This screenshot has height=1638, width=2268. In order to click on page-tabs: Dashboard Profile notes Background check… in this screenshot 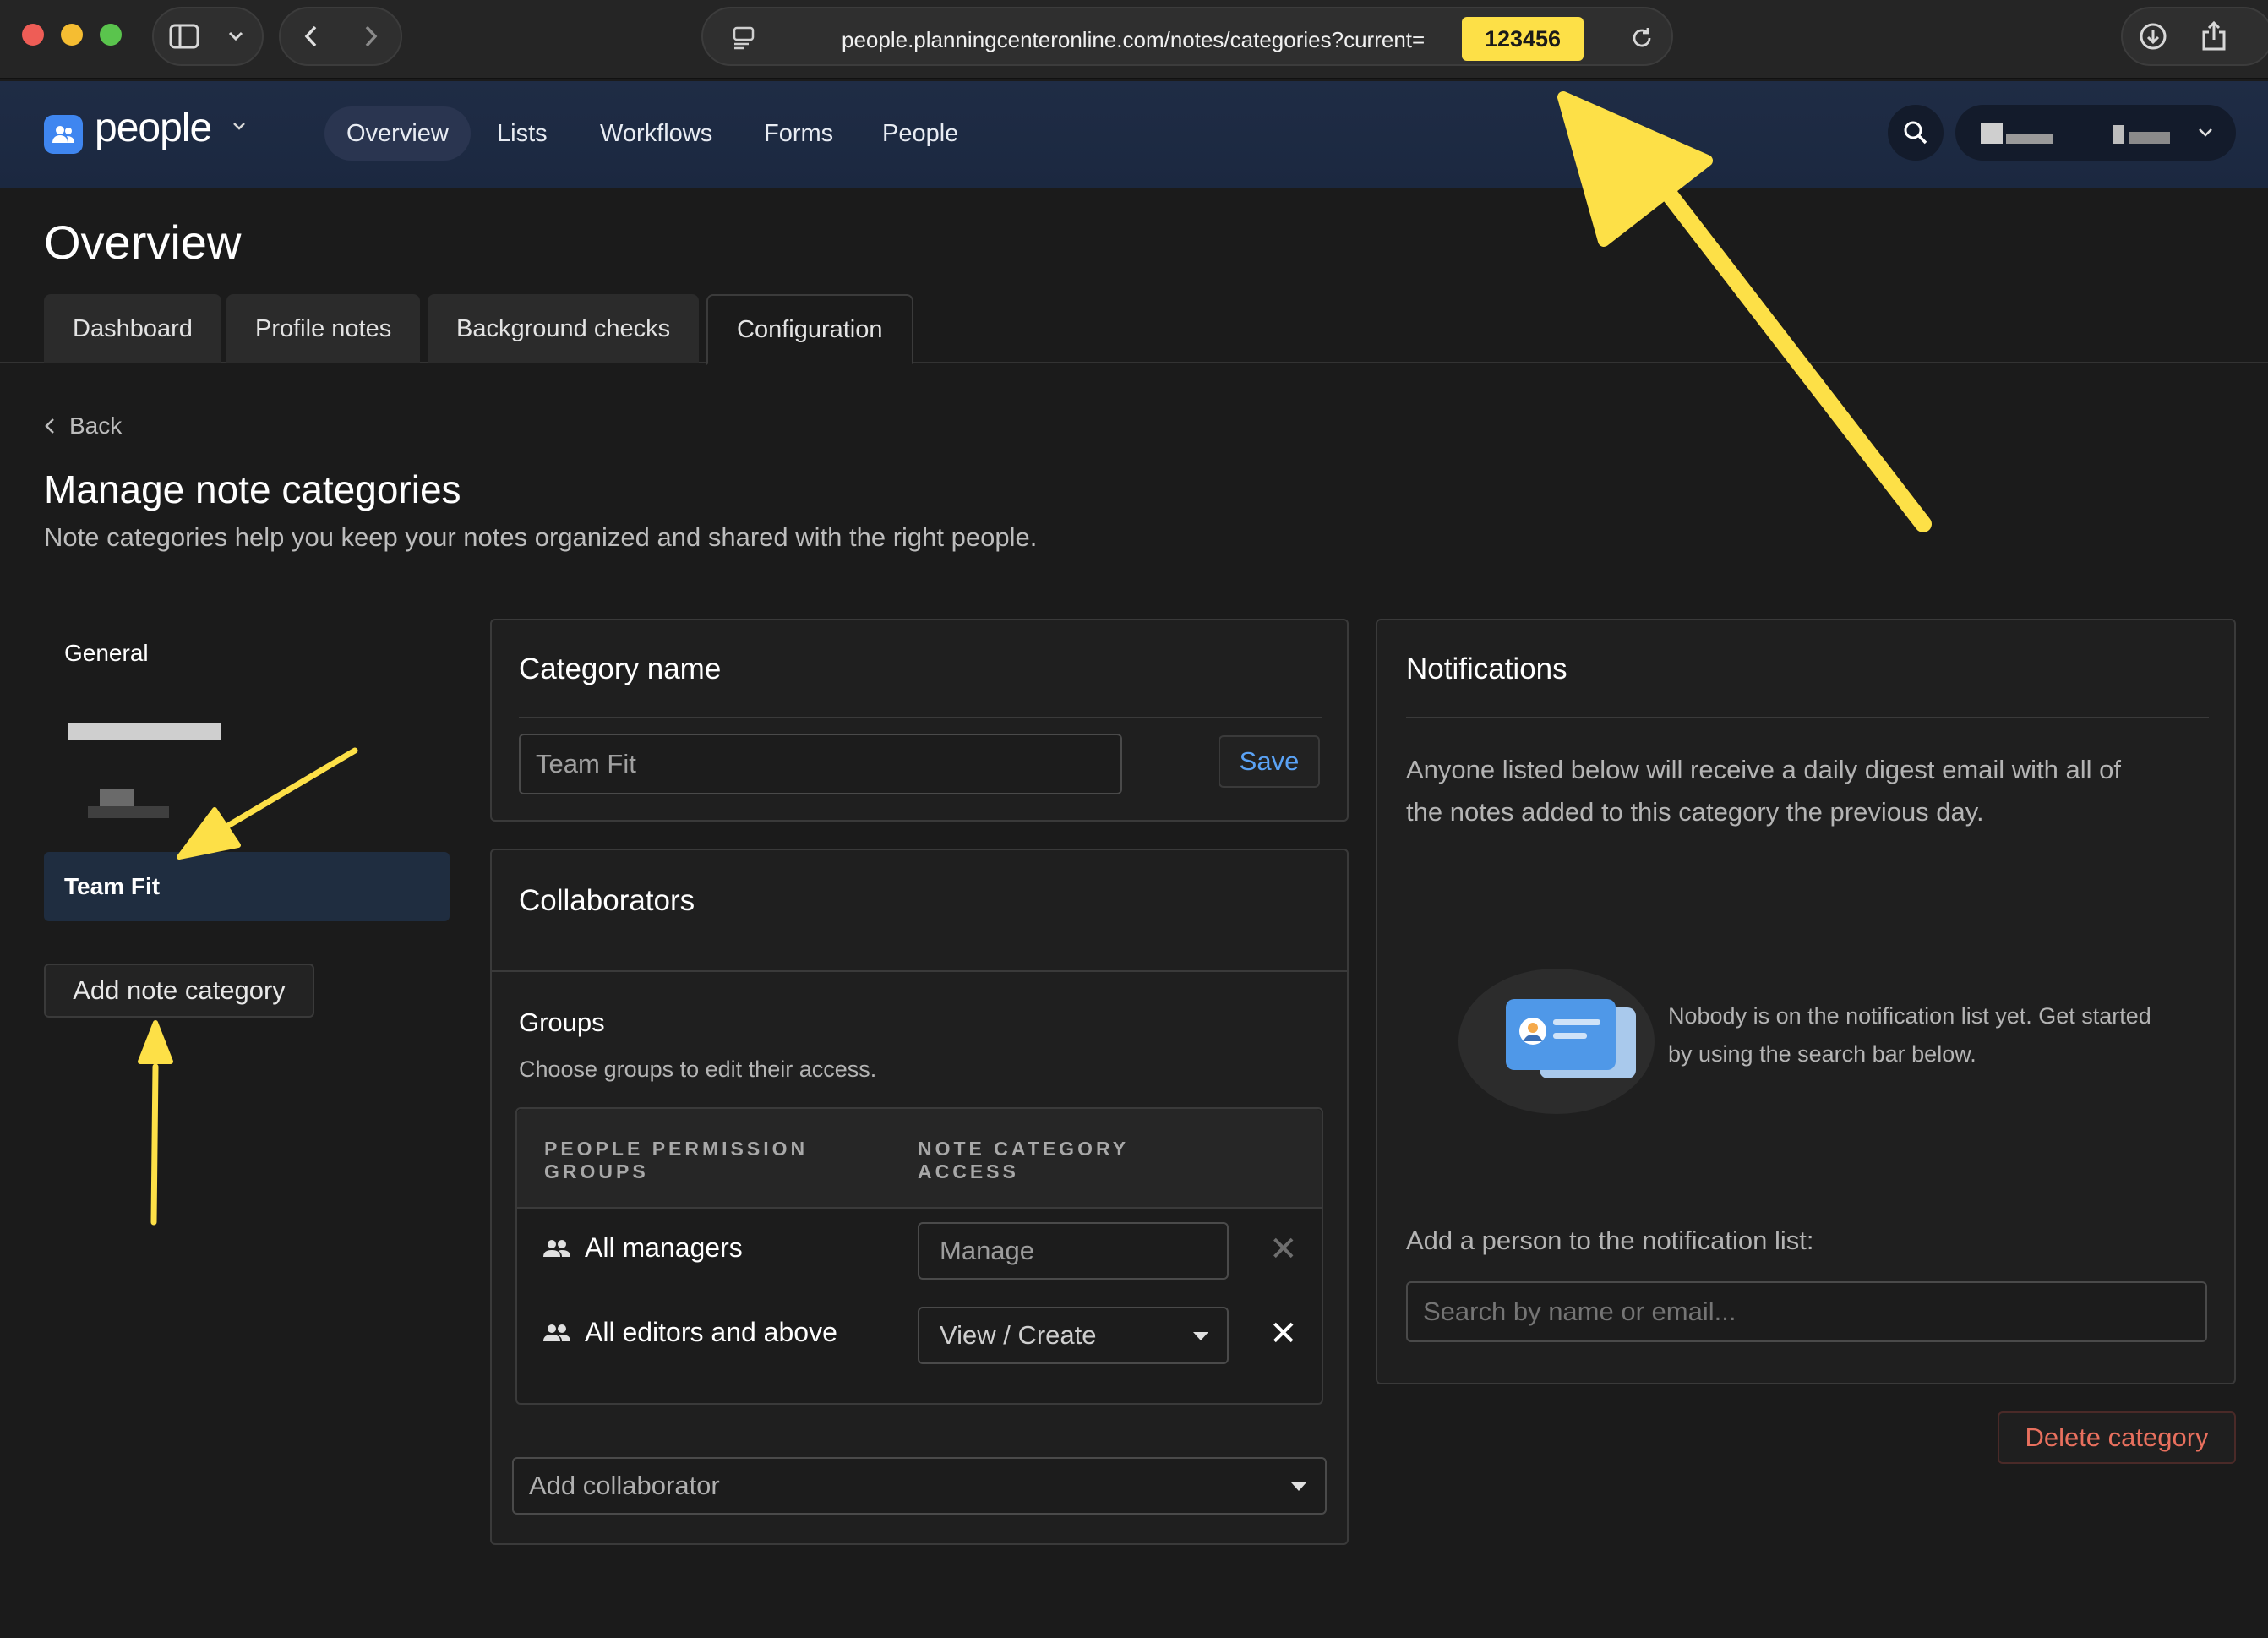, I will do `click(1134, 329)`.